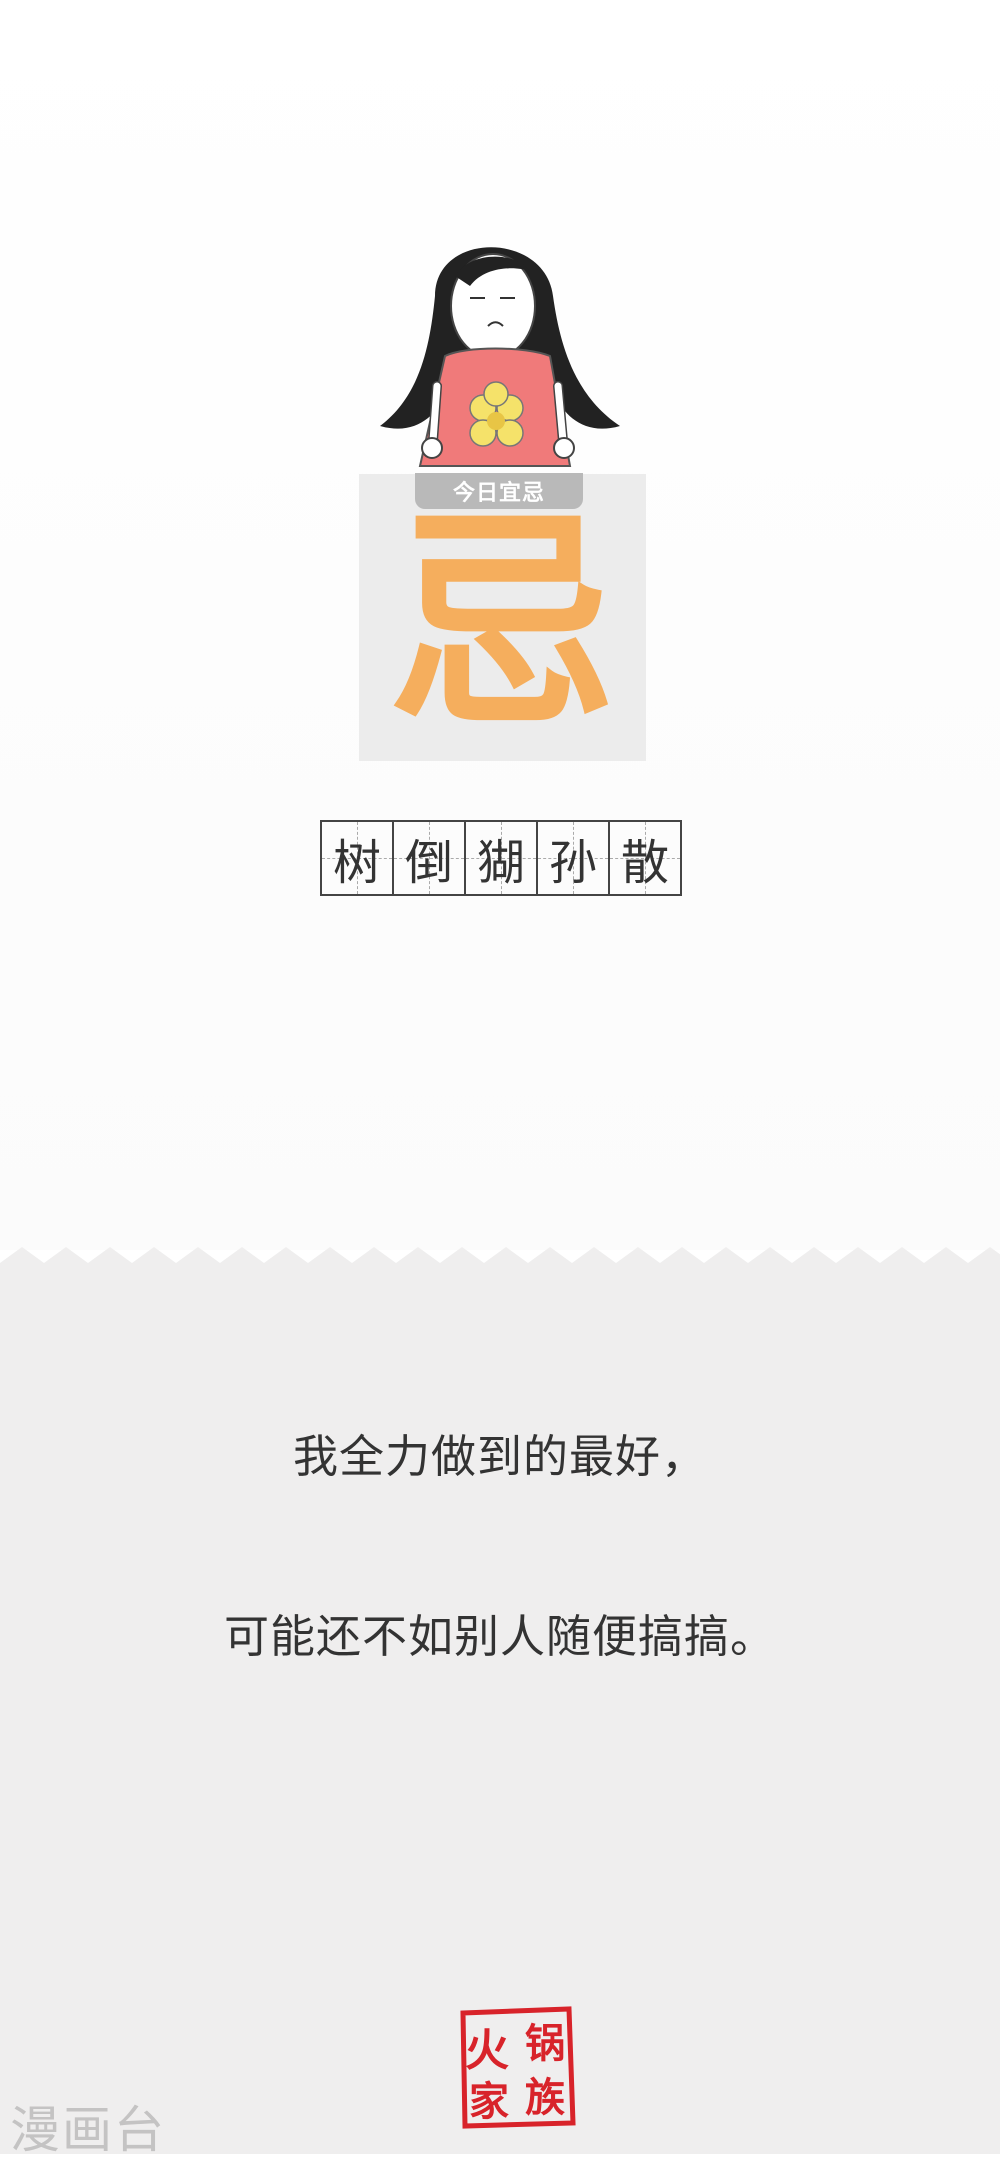 This screenshot has width=1000, height=2162. Describe the element at coordinates (646, 858) in the screenshot. I see `grid-cell: 散` at that location.